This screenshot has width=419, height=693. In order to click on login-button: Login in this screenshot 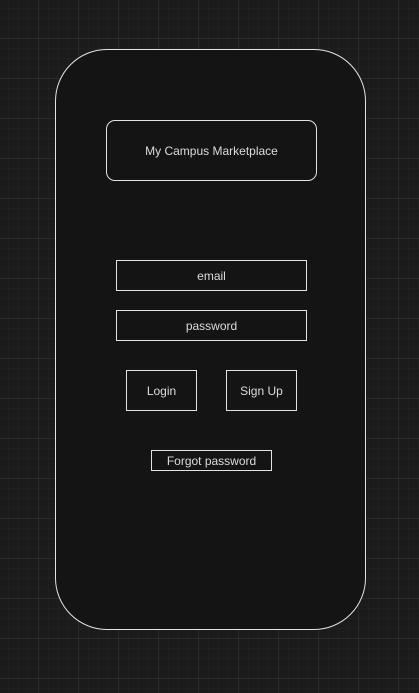, I will do `click(161, 390)`.